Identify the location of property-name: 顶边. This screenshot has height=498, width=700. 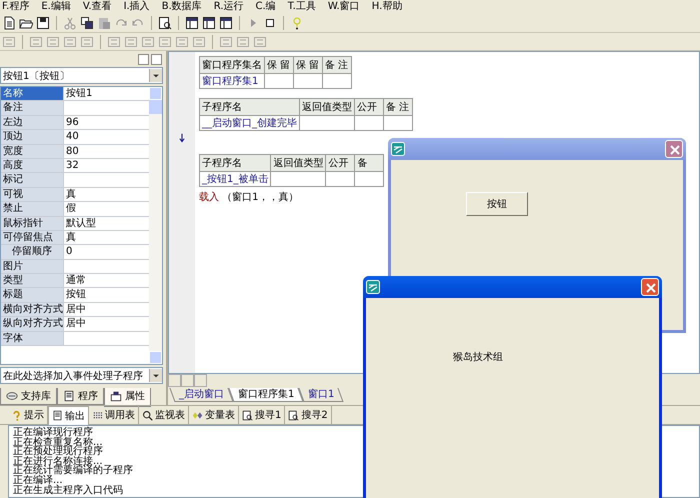
(32, 137).